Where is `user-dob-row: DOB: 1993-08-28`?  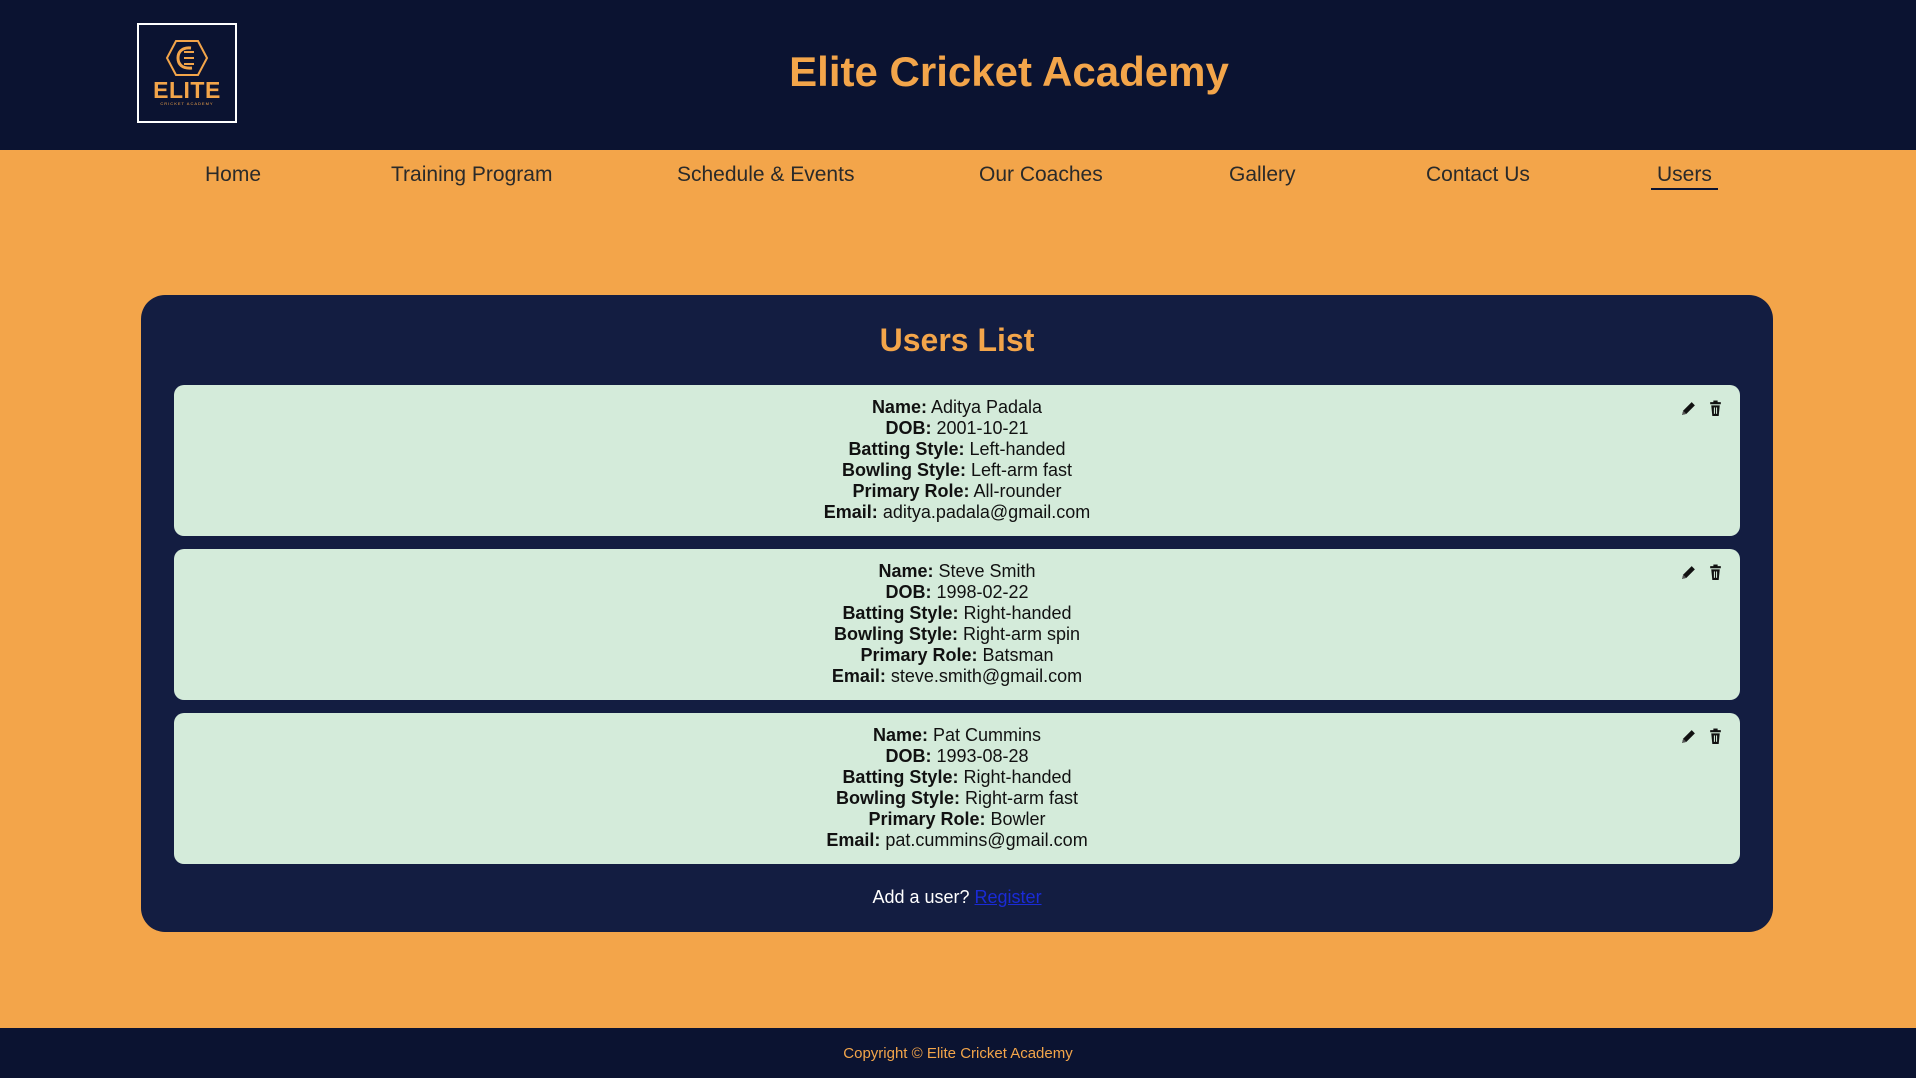
user-dob-row: DOB: 1993-08-28 is located at coordinates (957, 756).